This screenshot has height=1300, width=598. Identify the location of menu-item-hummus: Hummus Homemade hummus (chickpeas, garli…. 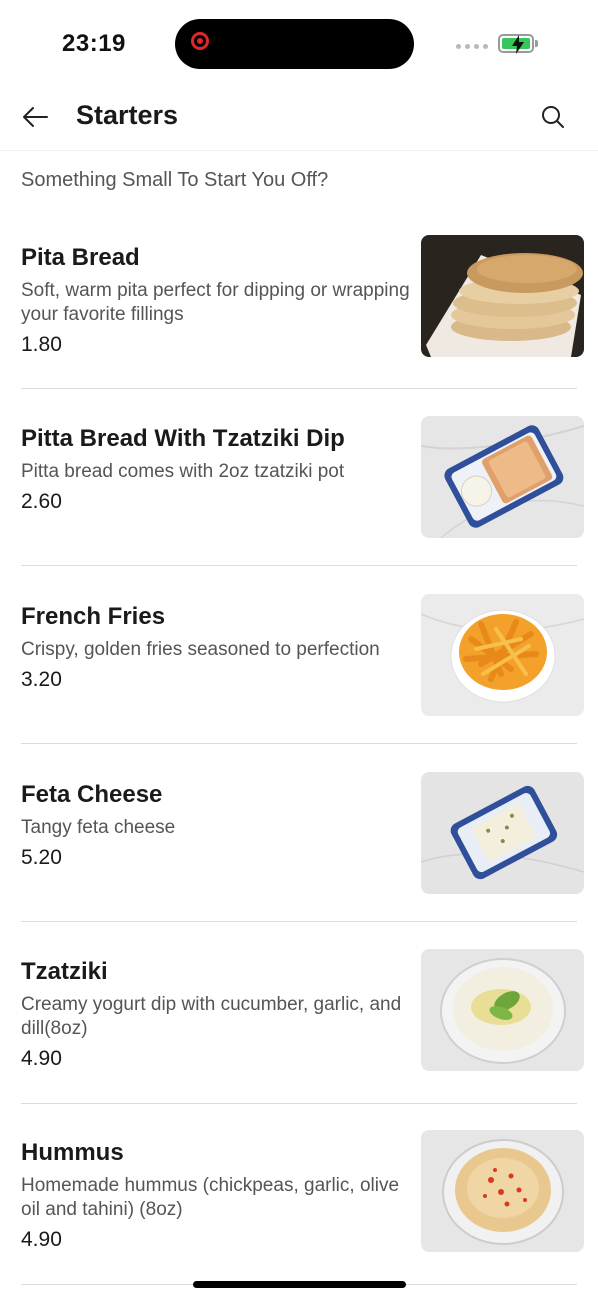
(299, 1207).